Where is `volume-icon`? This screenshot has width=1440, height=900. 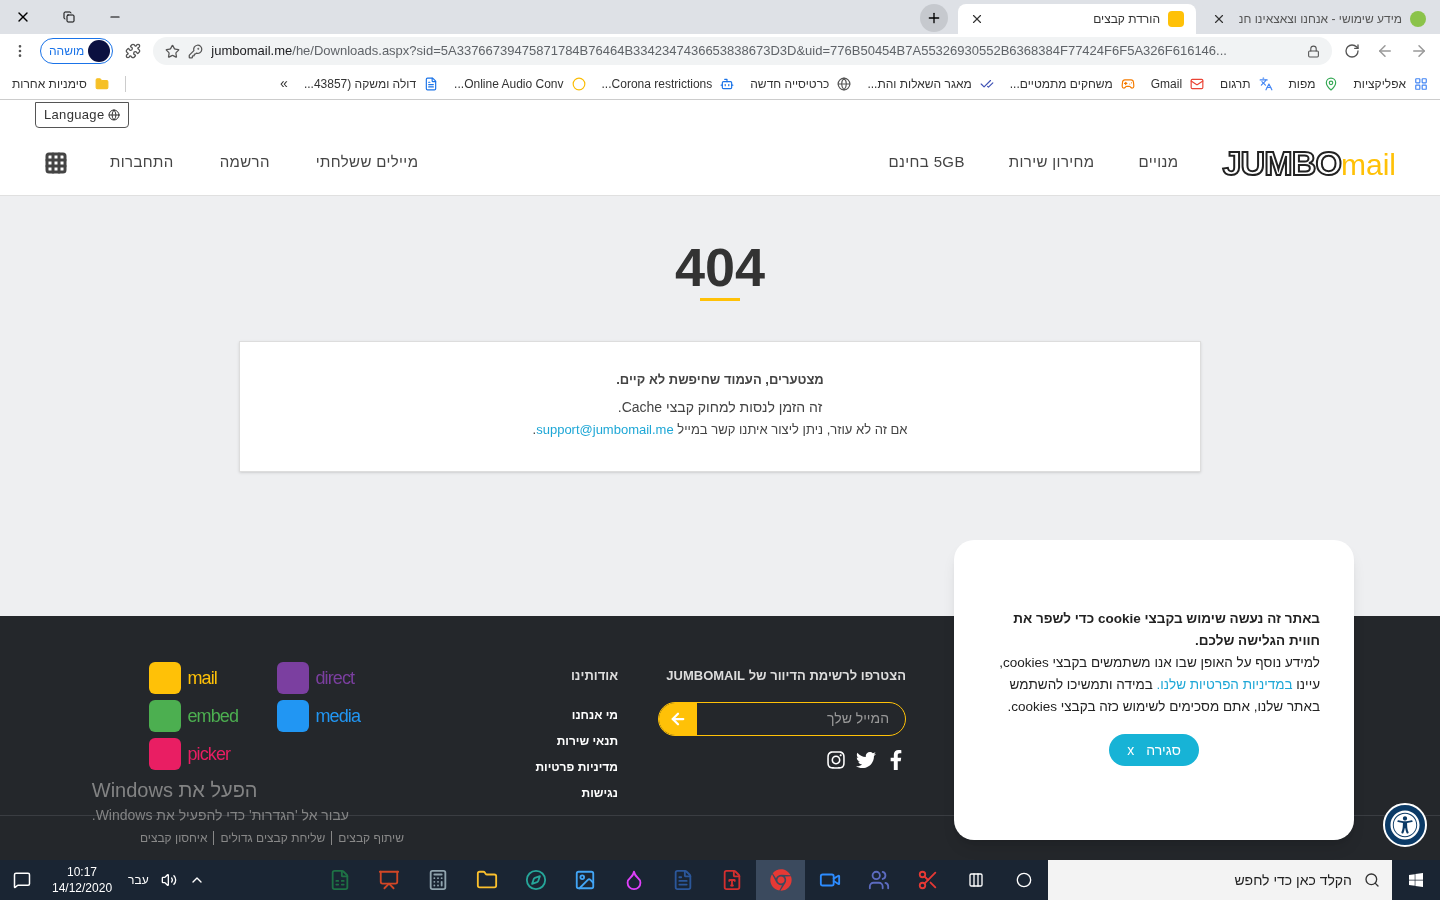 volume-icon is located at coordinates (168, 880).